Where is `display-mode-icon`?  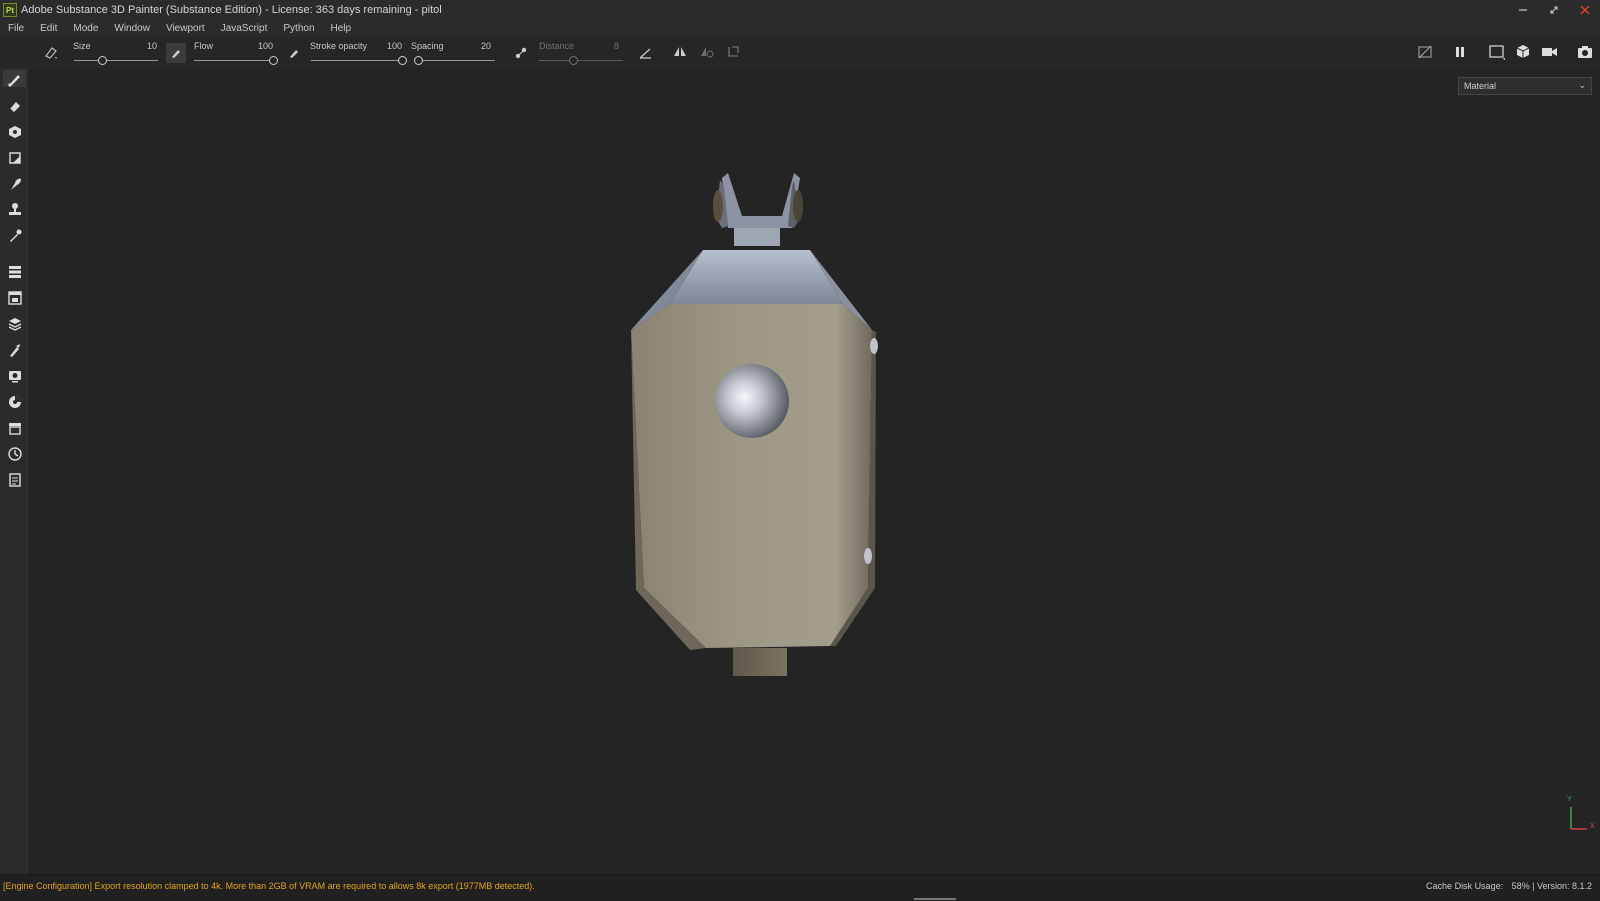 display-mode-icon is located at coordinates (1497, 52).